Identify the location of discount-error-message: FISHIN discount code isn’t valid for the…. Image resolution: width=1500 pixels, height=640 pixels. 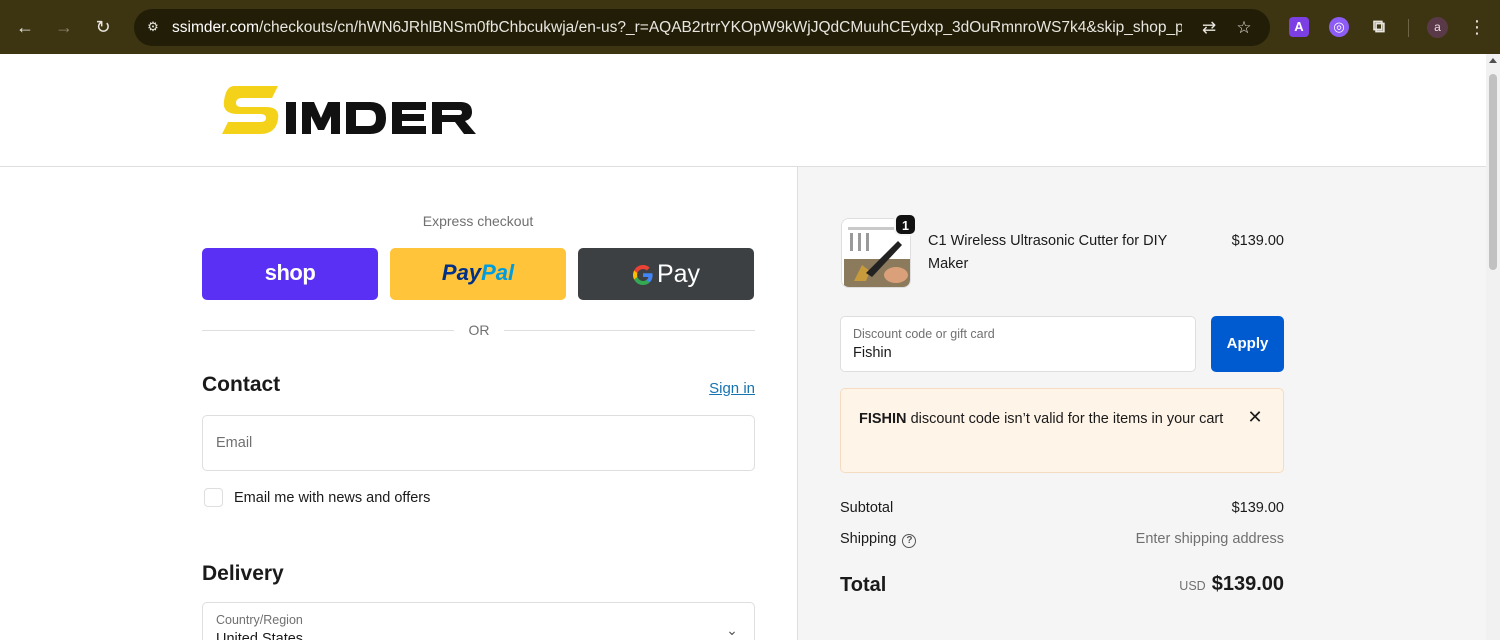
(1044, 419).